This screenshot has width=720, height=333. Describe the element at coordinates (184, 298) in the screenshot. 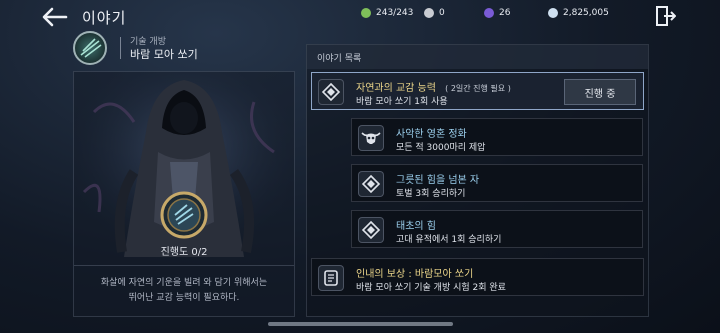

I see `description-line-2: 뛰어난 교감 능력이 필요하다.` at that location.